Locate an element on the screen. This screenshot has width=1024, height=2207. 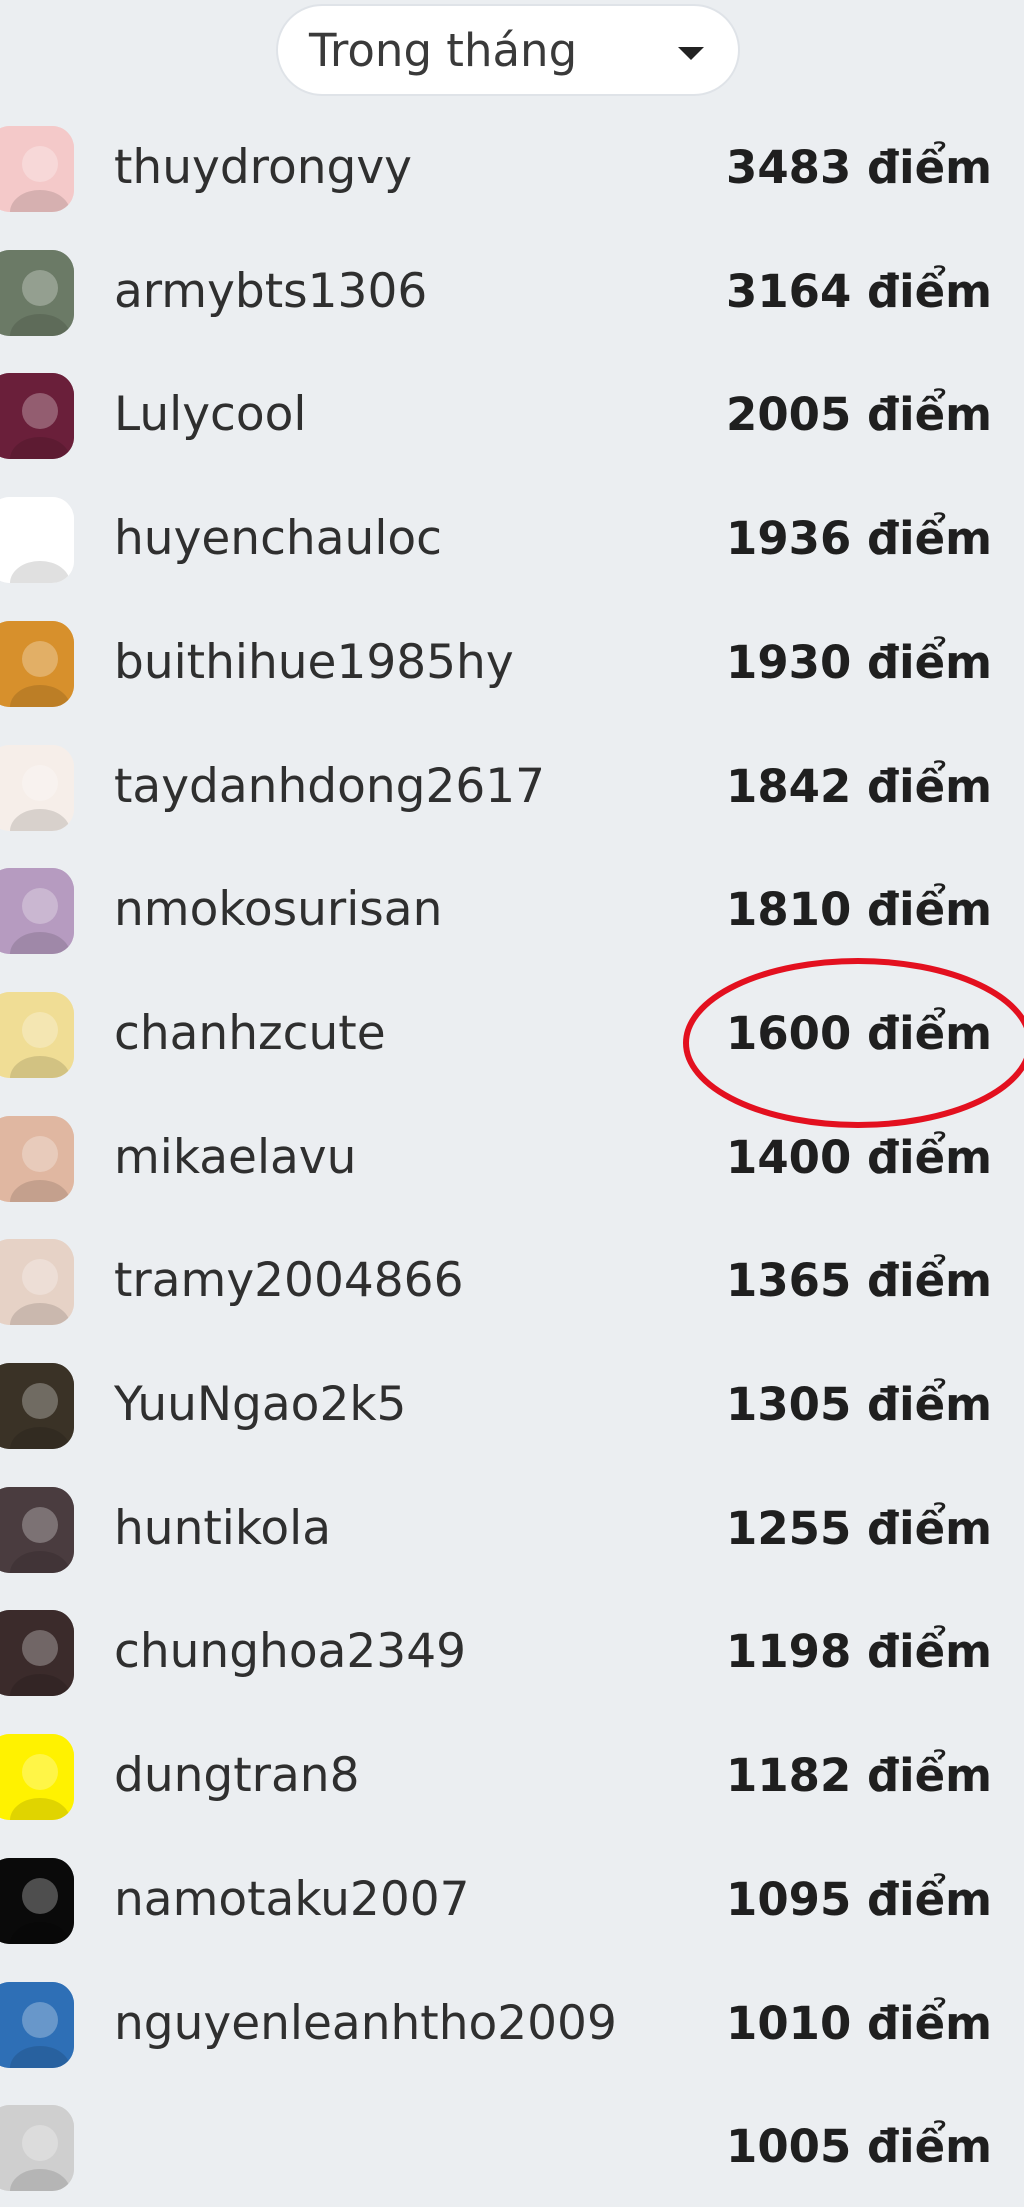
username-link: dungtran8 is located at coordinates (237, 1776).